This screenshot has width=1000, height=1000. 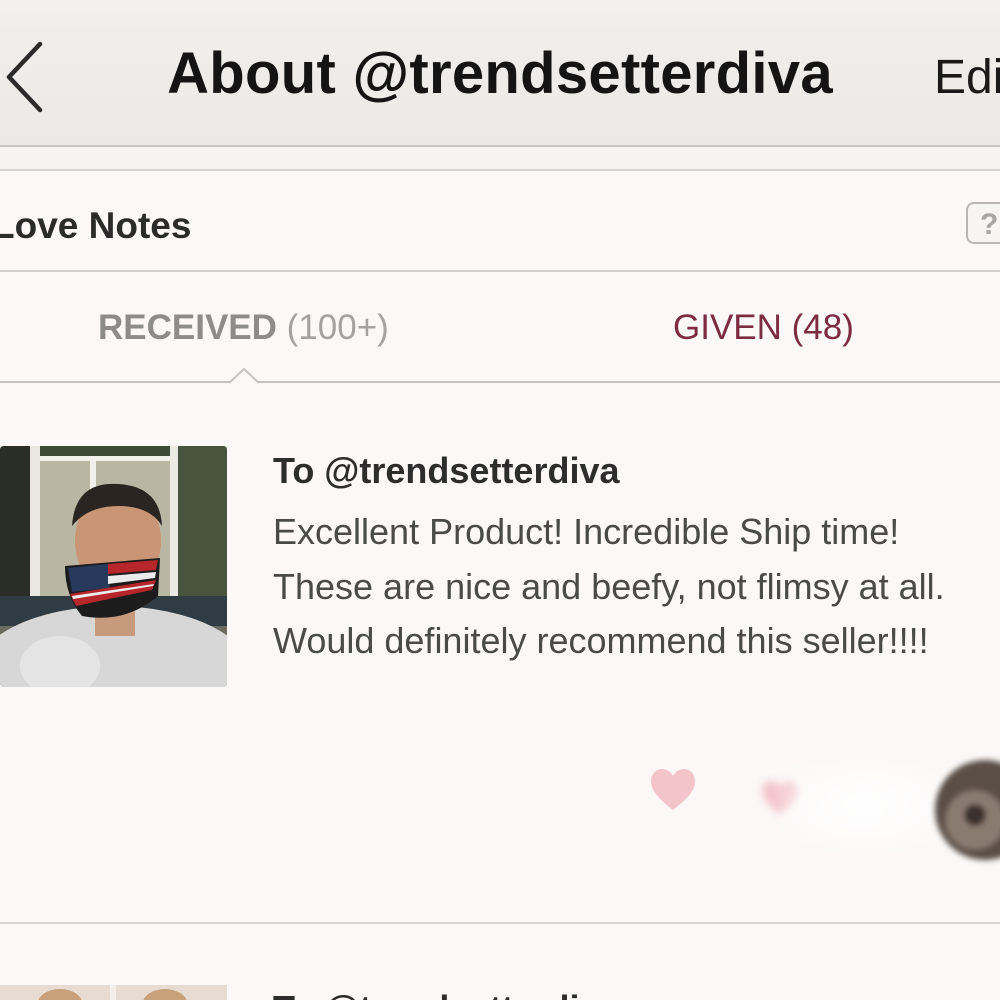 What do you see at coordinates (763, 328) in the screenshot?
I see `tab-given: GIVEN (48)` at bounding box center [763, 328].